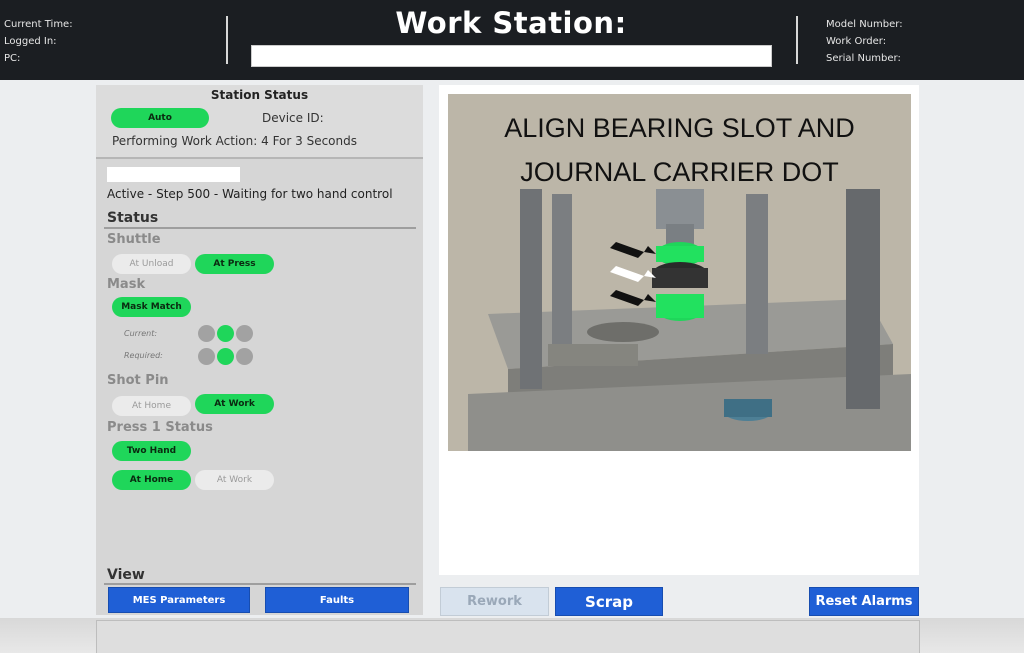  I want to click on status-underline, so click(260, 228).